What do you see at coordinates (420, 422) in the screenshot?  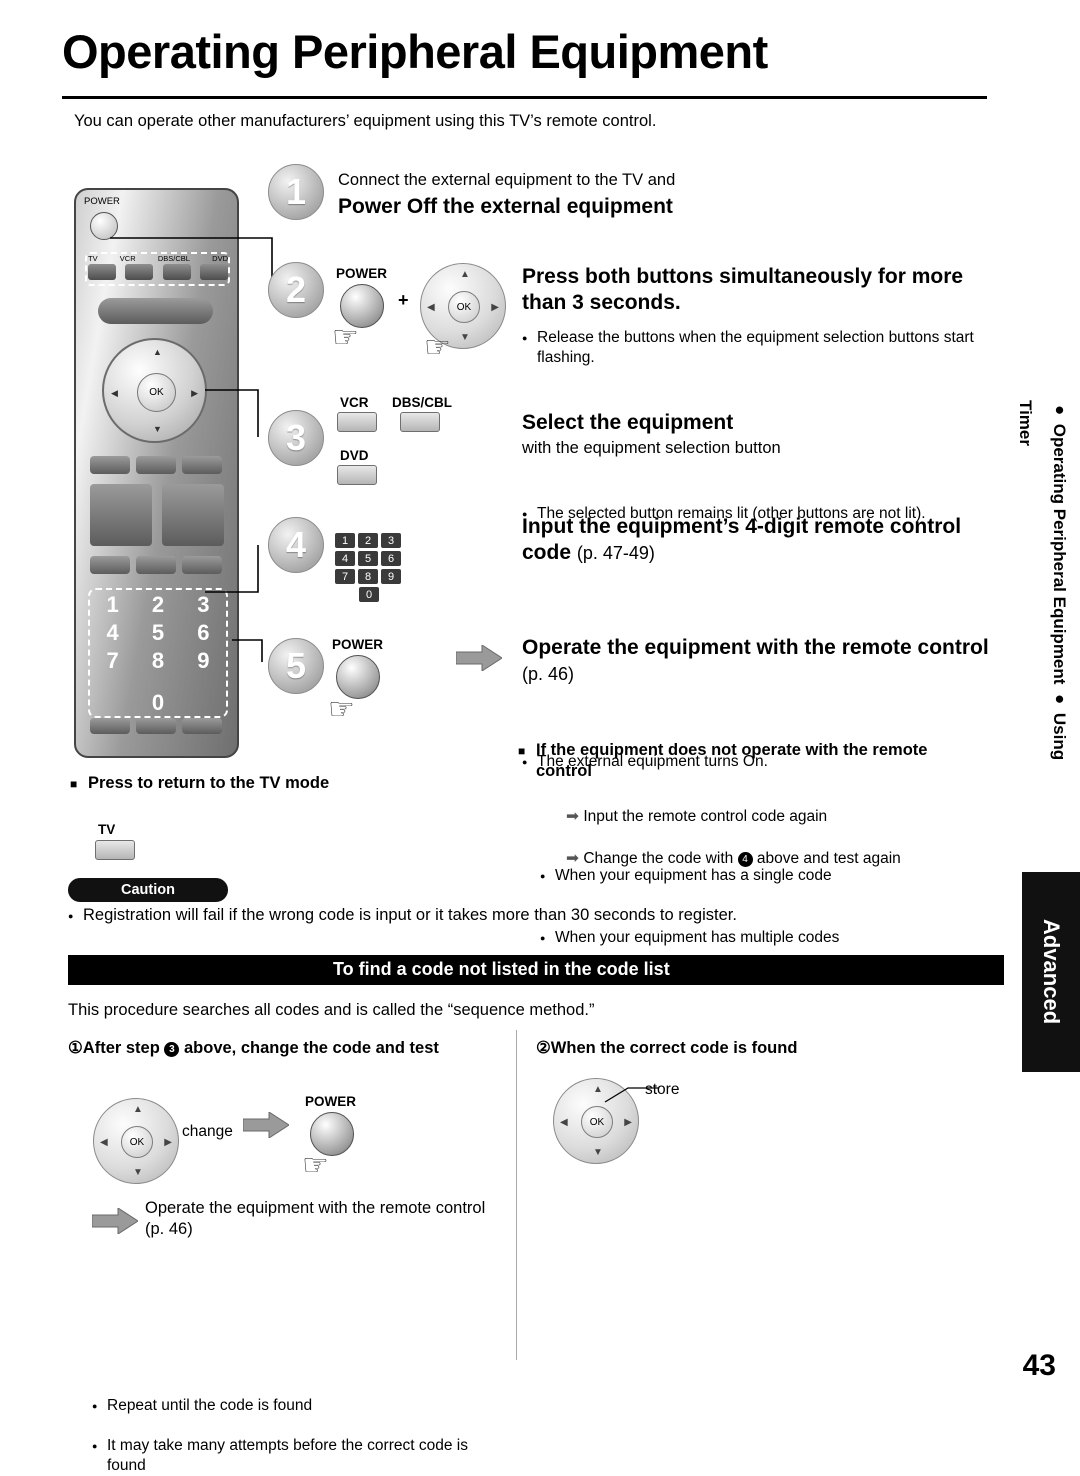 I see `step-3-dbscbl-button` at bounding box center [420, 422].